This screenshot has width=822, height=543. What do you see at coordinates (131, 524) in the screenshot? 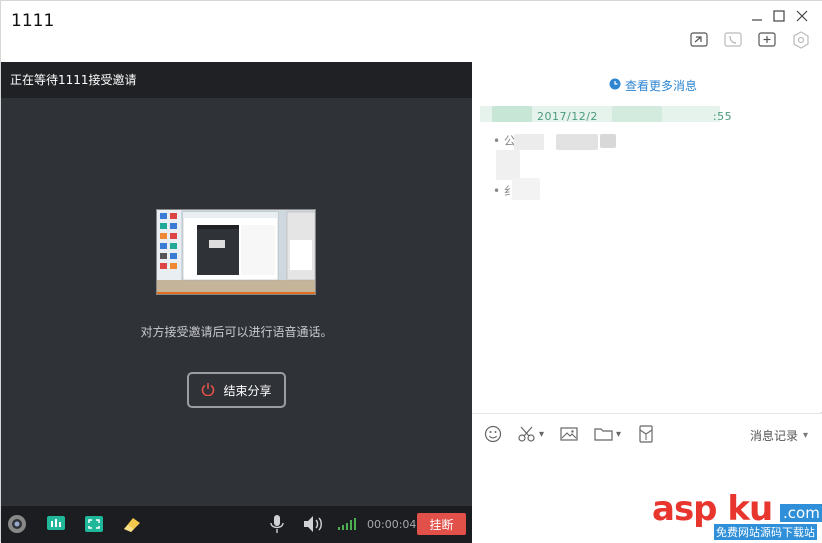
I see `eraser-icon` at bounding box center [131, 524].